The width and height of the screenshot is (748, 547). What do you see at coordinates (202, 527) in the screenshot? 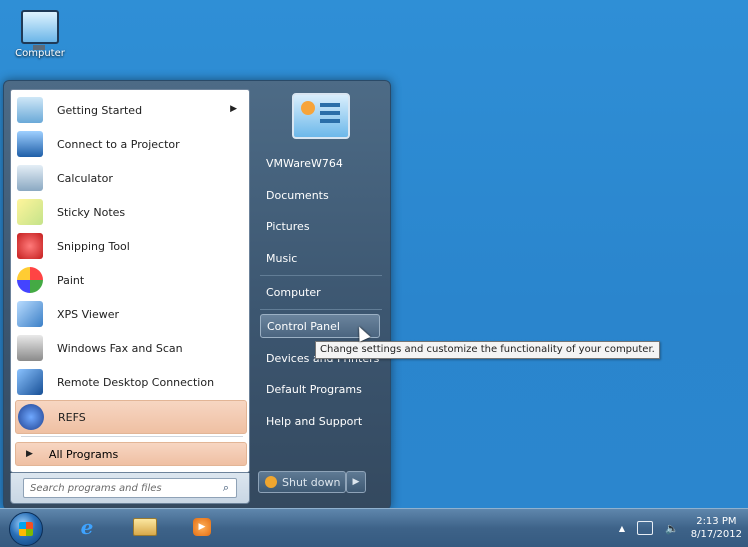
I see `media-player-icon: ▶` at bounding box center [202, 527].